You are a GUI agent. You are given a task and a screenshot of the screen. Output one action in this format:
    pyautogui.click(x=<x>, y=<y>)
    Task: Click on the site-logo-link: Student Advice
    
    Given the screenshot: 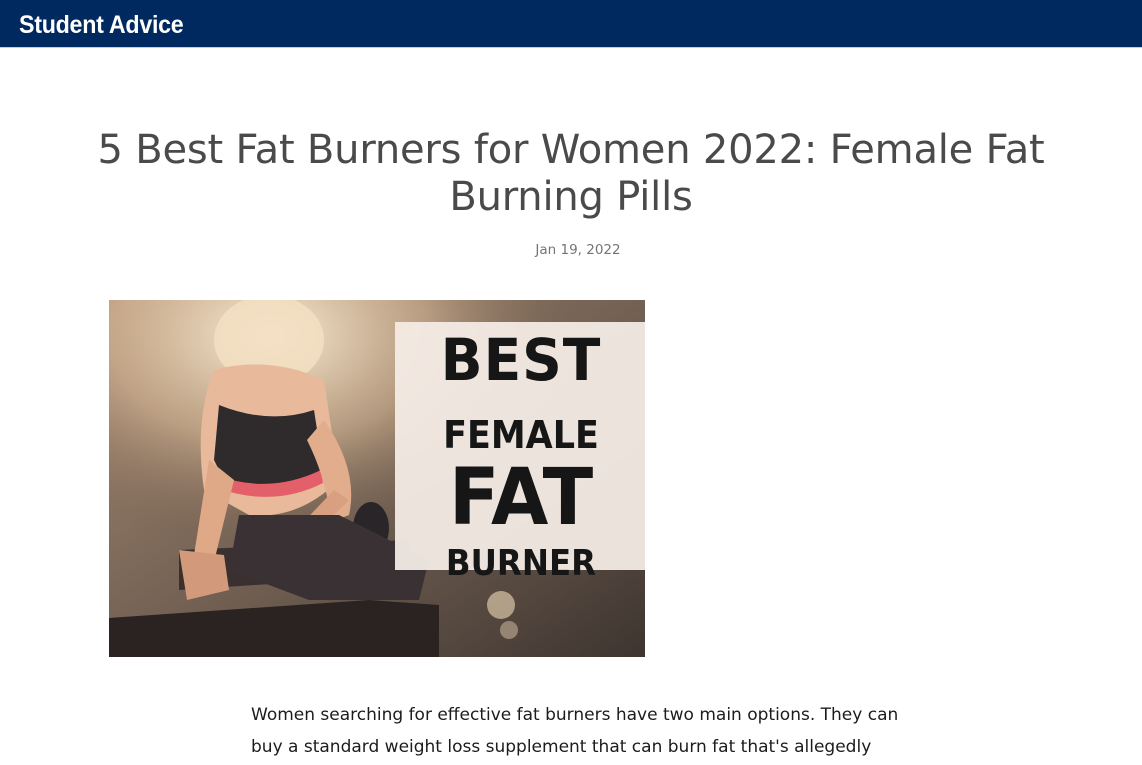 What is the action you would take?
    pyautogui.click(x=101, y=25)
    